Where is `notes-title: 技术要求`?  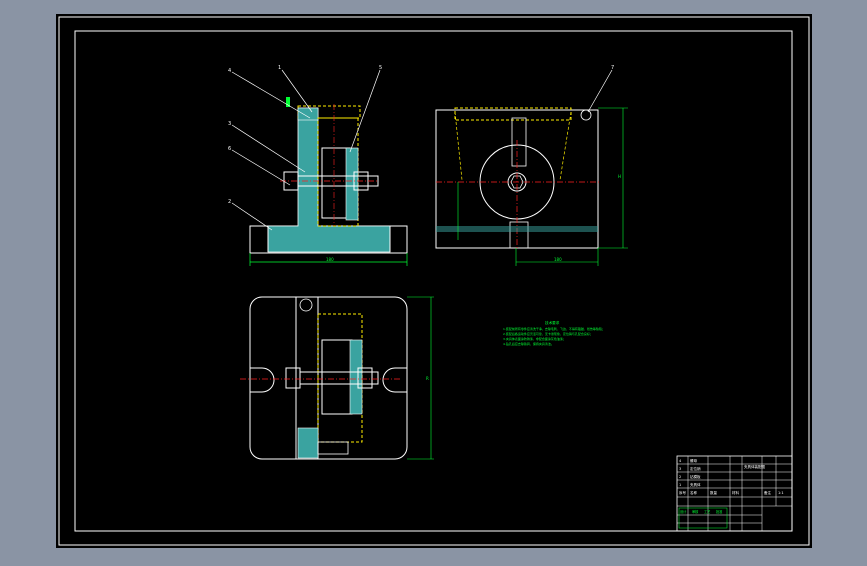
notes-title: 技术要求 is located at coordinates (552, 322).